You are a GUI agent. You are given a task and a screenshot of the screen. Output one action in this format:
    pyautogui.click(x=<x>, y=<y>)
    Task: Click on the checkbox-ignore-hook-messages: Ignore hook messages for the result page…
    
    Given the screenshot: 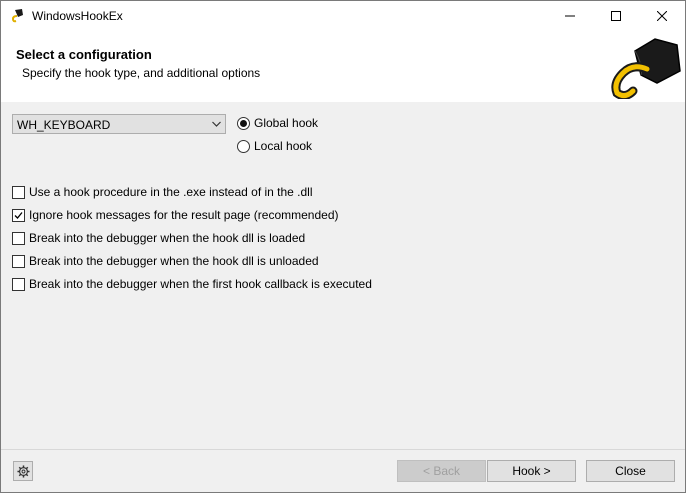 What is the action you would take?
    pyautogui.click(x=175, y=215)
    